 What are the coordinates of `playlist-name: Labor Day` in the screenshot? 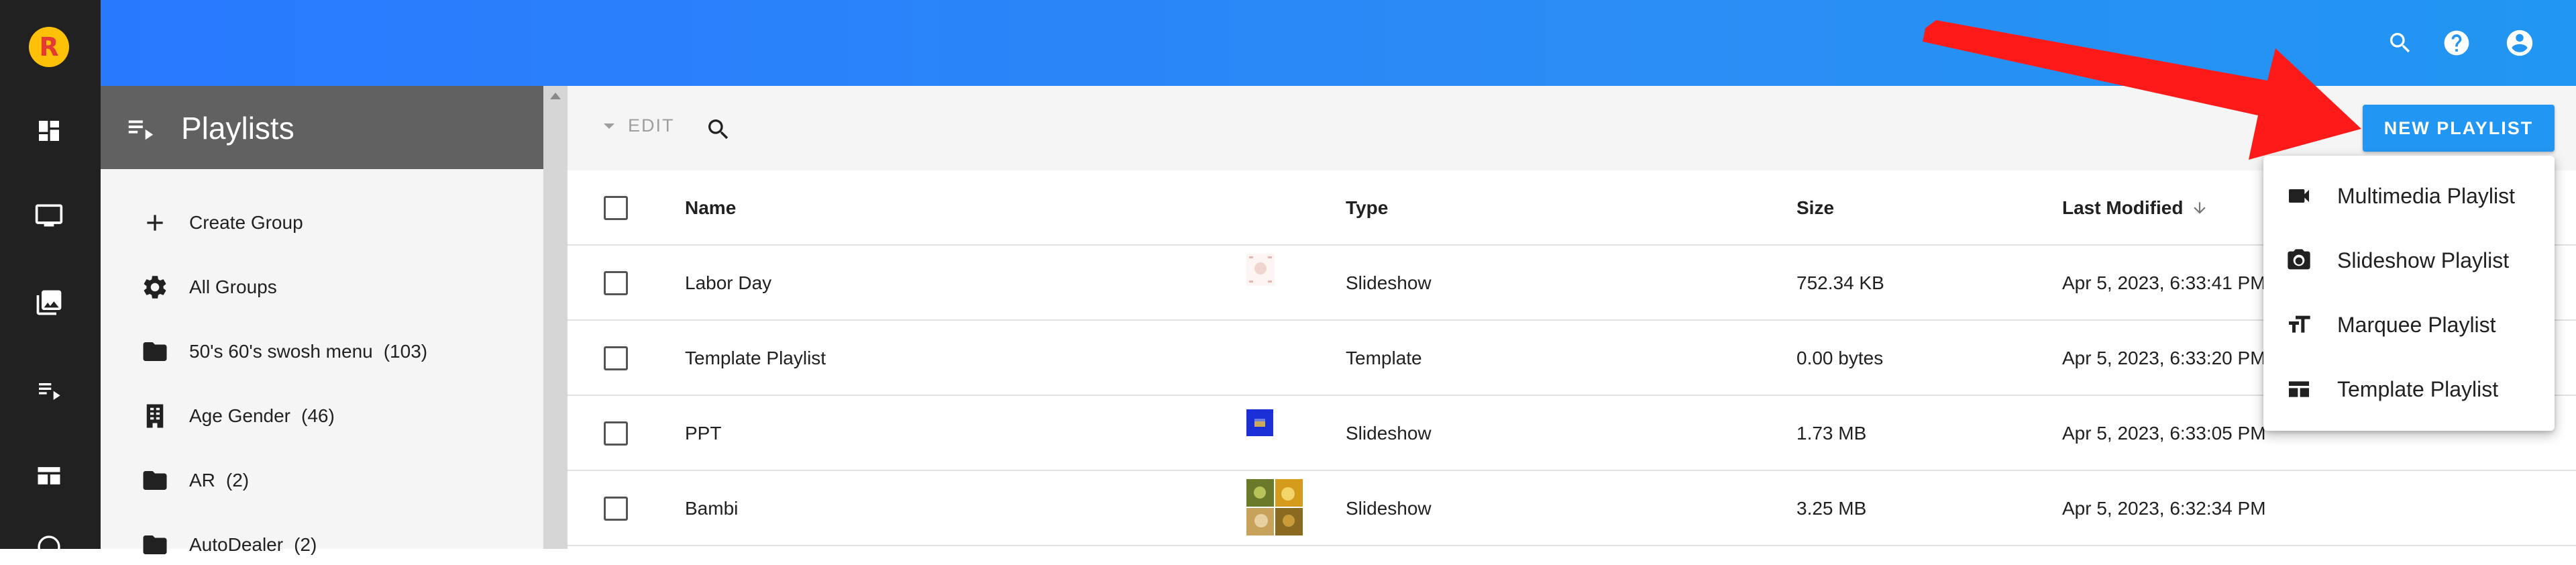 It's located at (728, 282).